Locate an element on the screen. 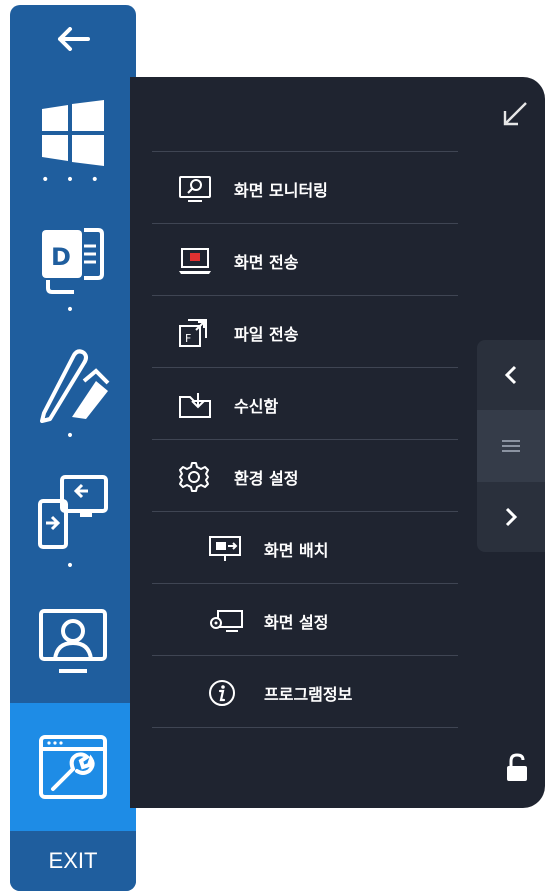 This screenshot has width=545, height=891. user-monitor-button is located at coordinates (73, 643).